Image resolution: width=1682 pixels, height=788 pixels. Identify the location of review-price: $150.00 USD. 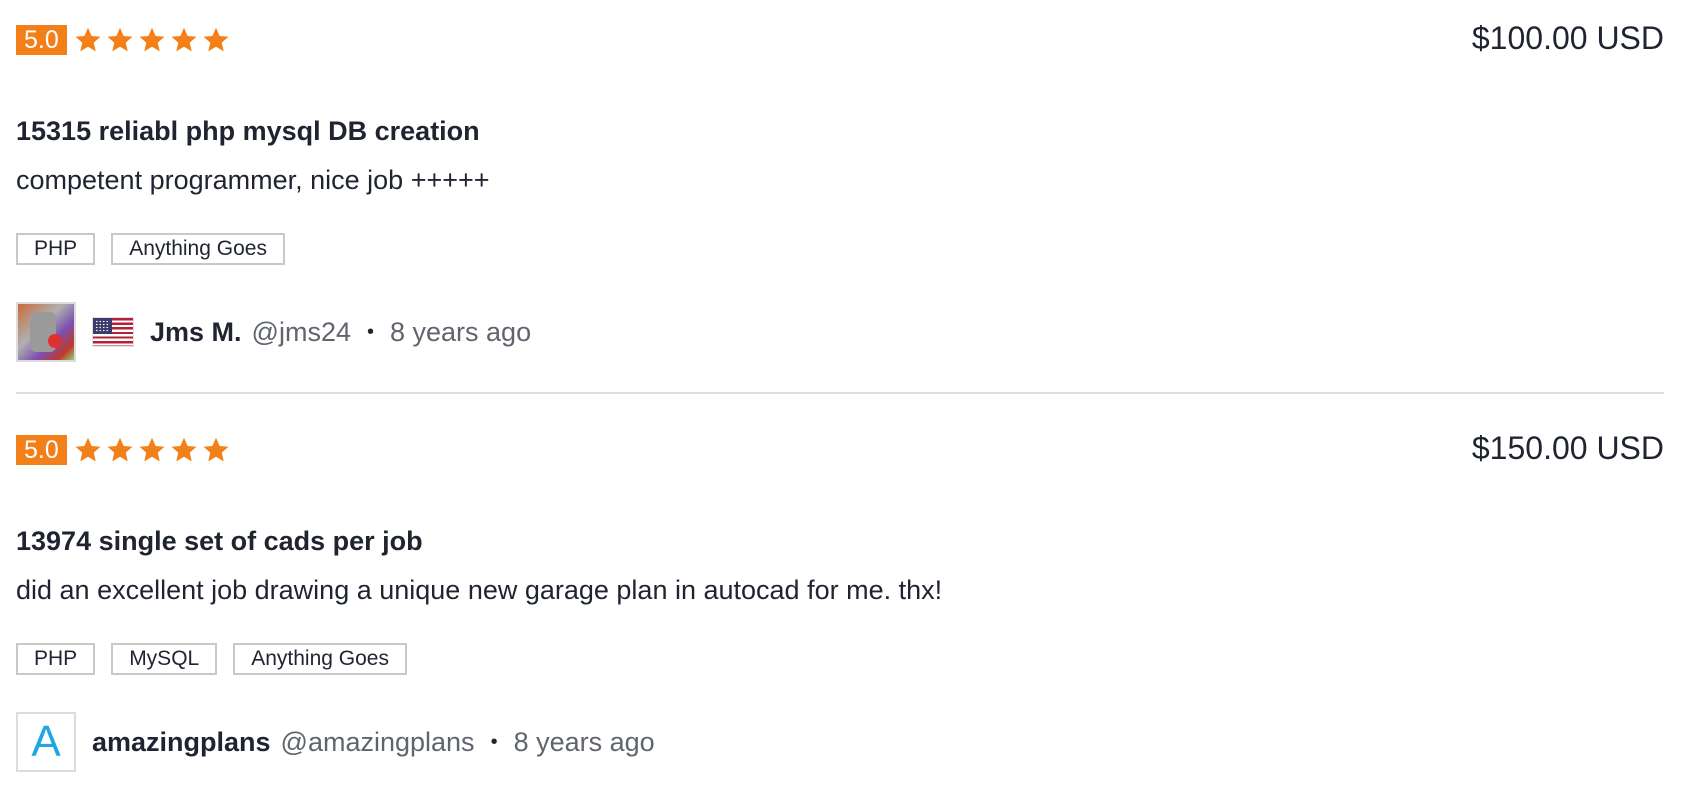
(1567, 448).